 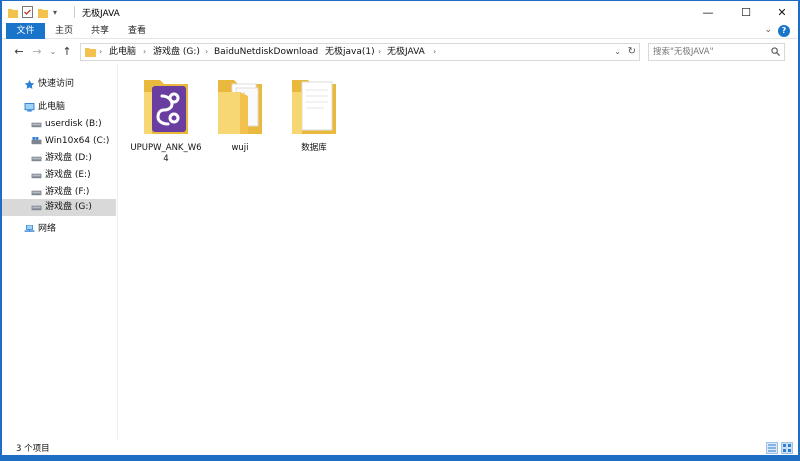 I want to click on properties-icon, so click(x=27, y=12).